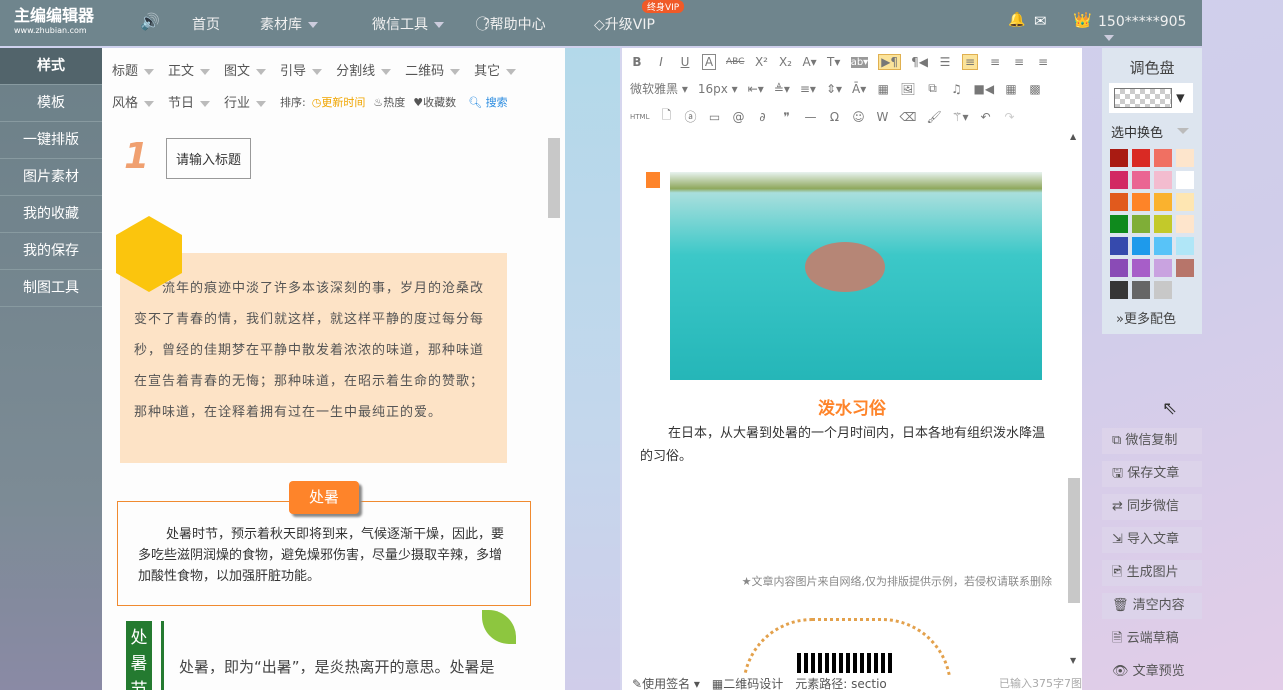 This screenshot has width=1283, height=690. Describe the element at coordinates (339, 102) in the screenshot. I see `sort-updated: ◷更新时间` at that location.